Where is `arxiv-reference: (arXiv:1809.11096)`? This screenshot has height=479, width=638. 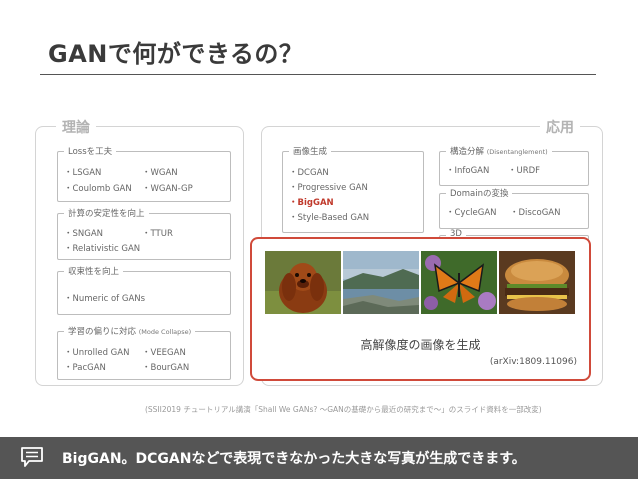 arxiv-reference: (arXiv:1809.11096) is located at coordinates (533, 362).